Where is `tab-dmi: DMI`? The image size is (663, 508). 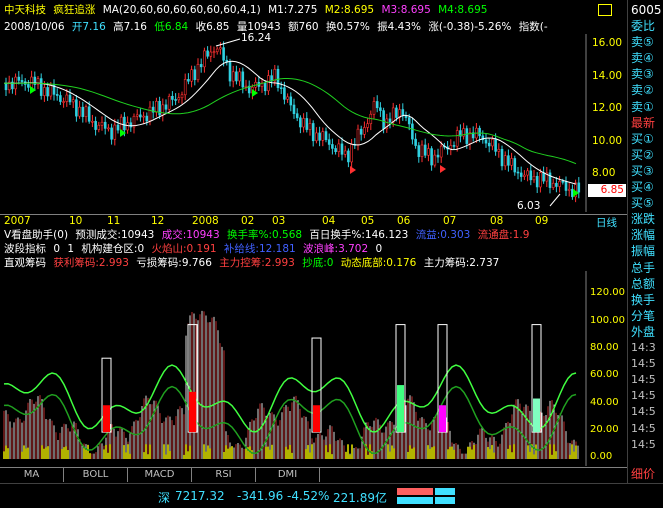 tab-dmi: DMI is located at coordinates (288, 475).